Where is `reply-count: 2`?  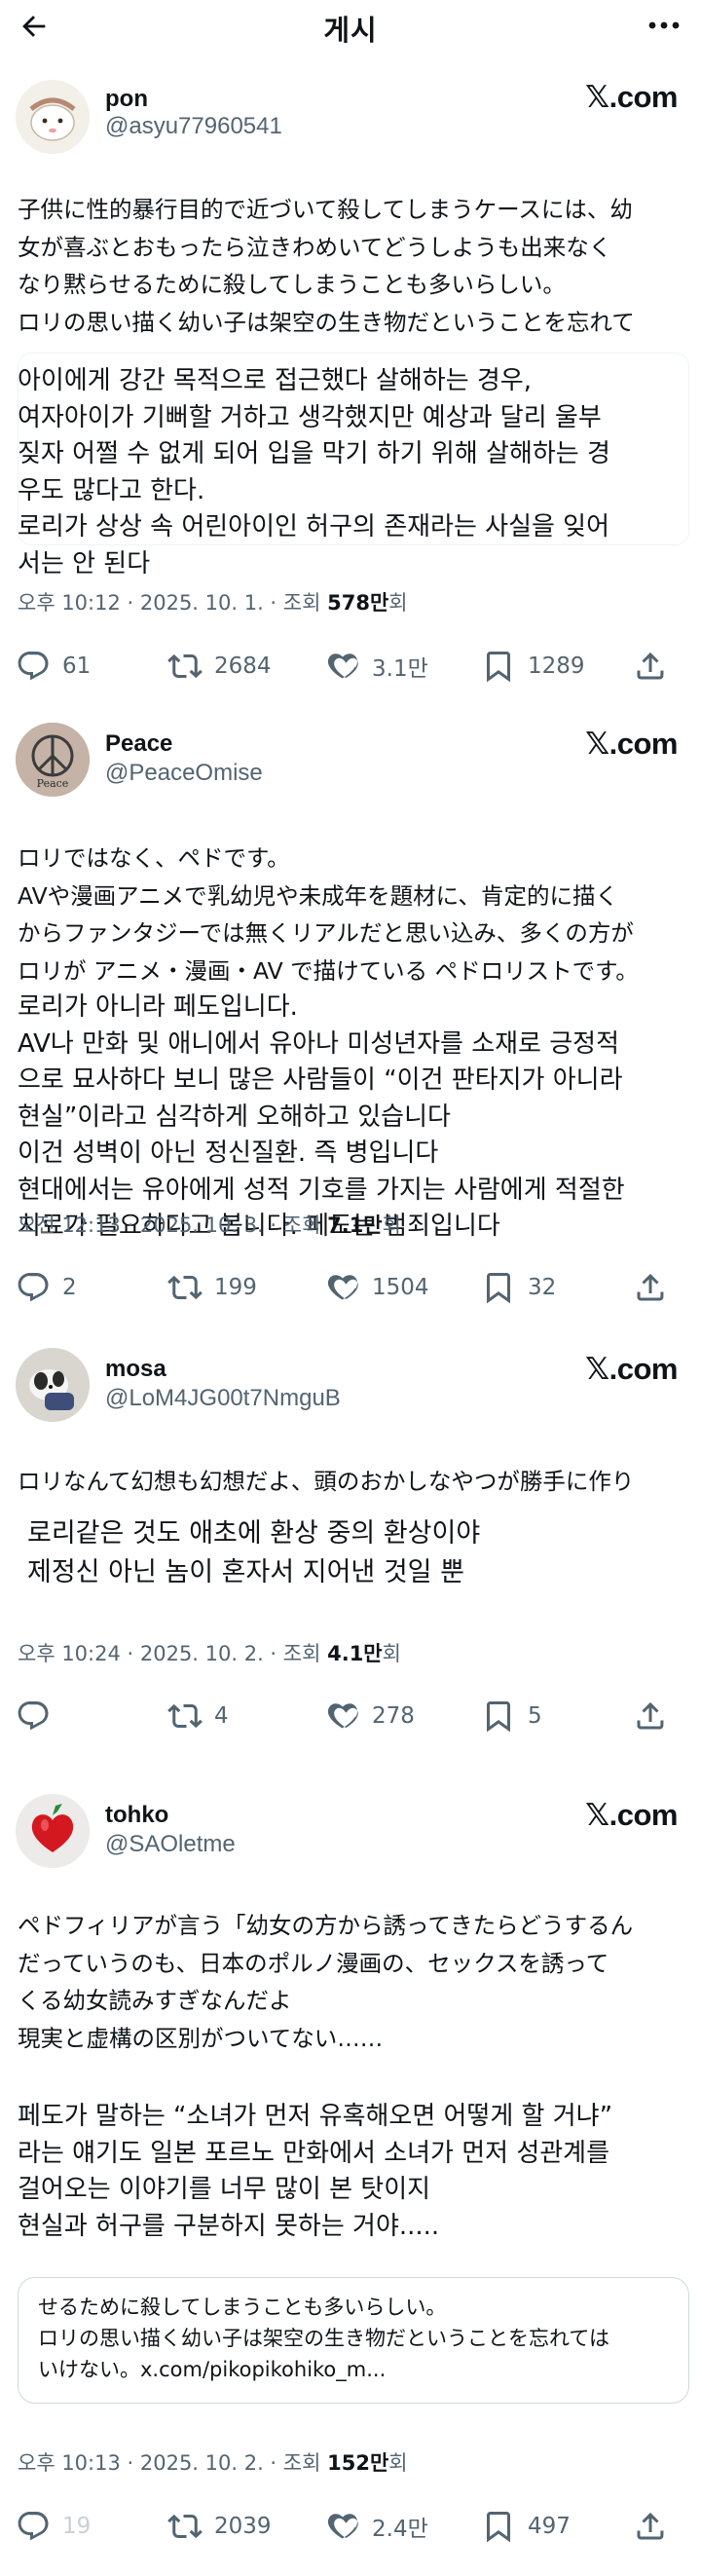
reply-count: 2 is located at coordinates (69, 1287).